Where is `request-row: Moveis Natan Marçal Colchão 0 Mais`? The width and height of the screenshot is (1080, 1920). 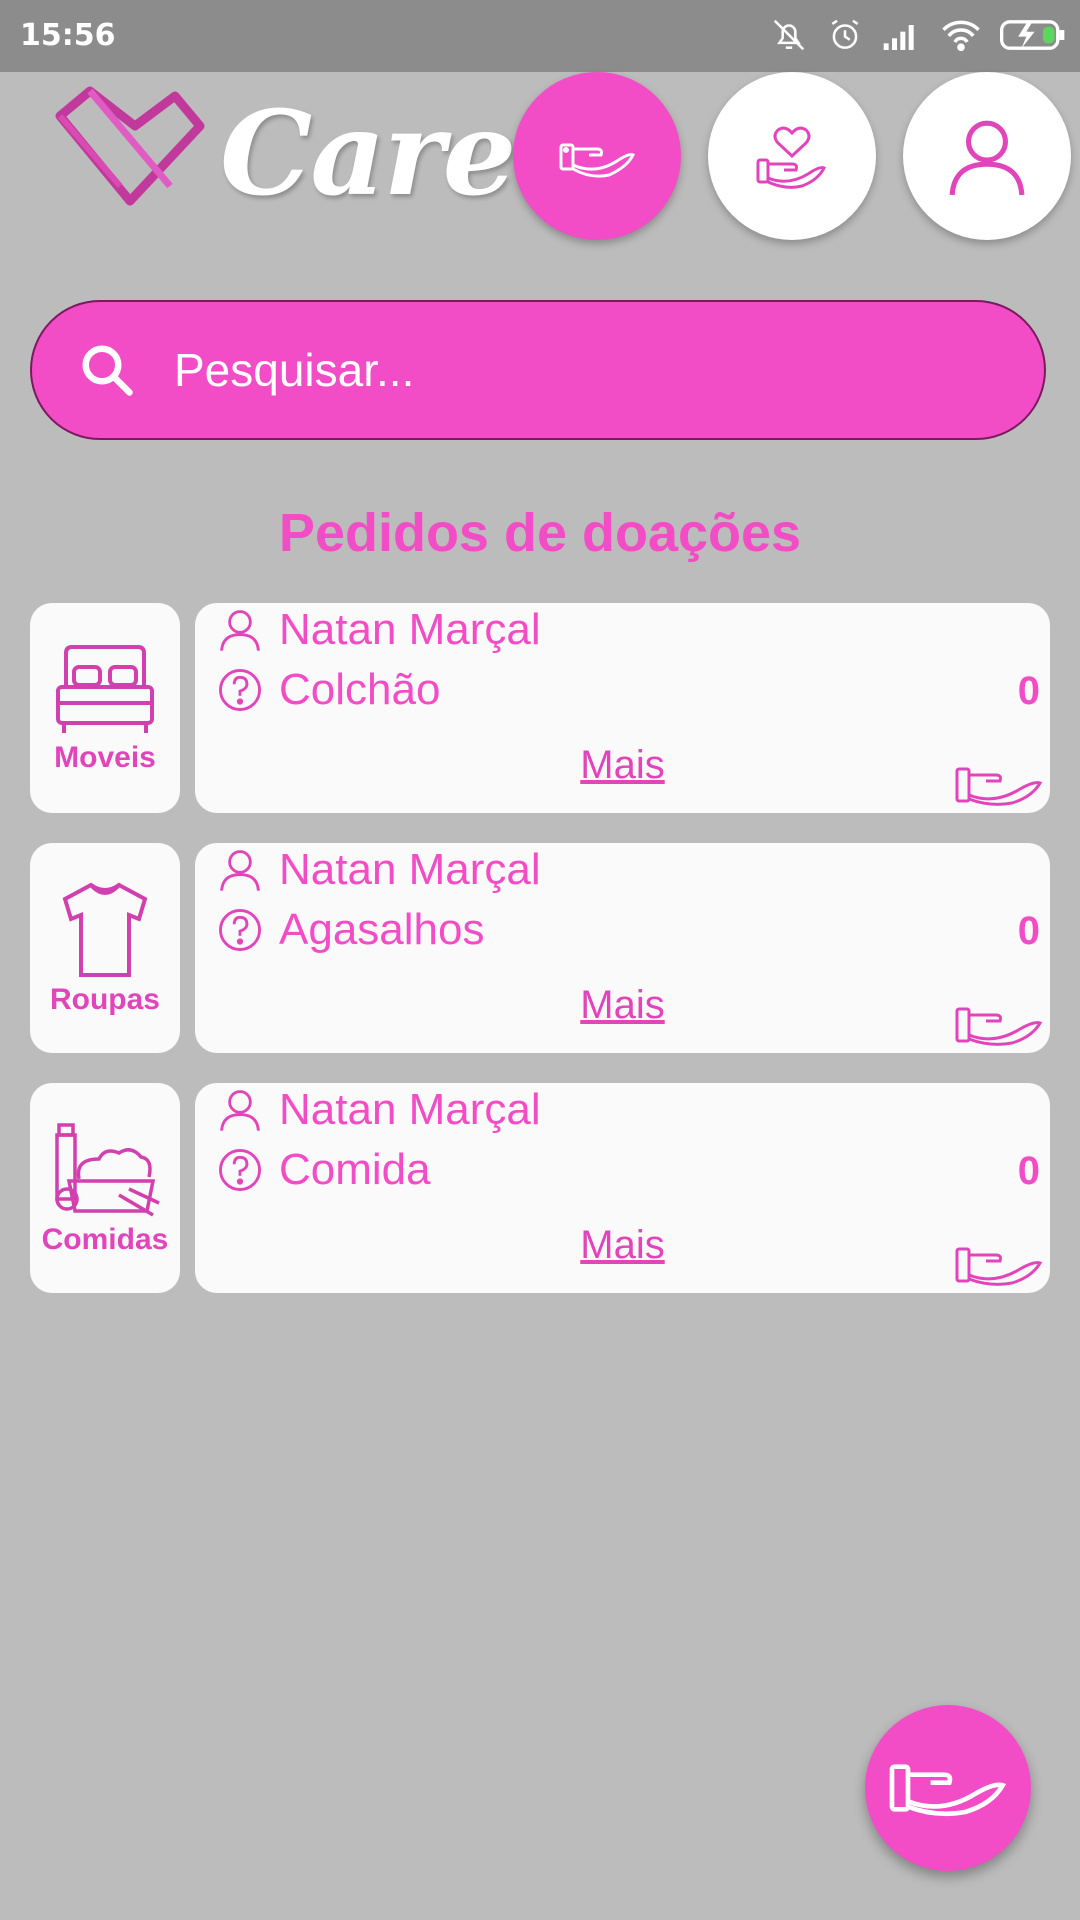 request-row: Moveis Natan Marçal Colchão 0 Mais is located at coordinates (540, 708).